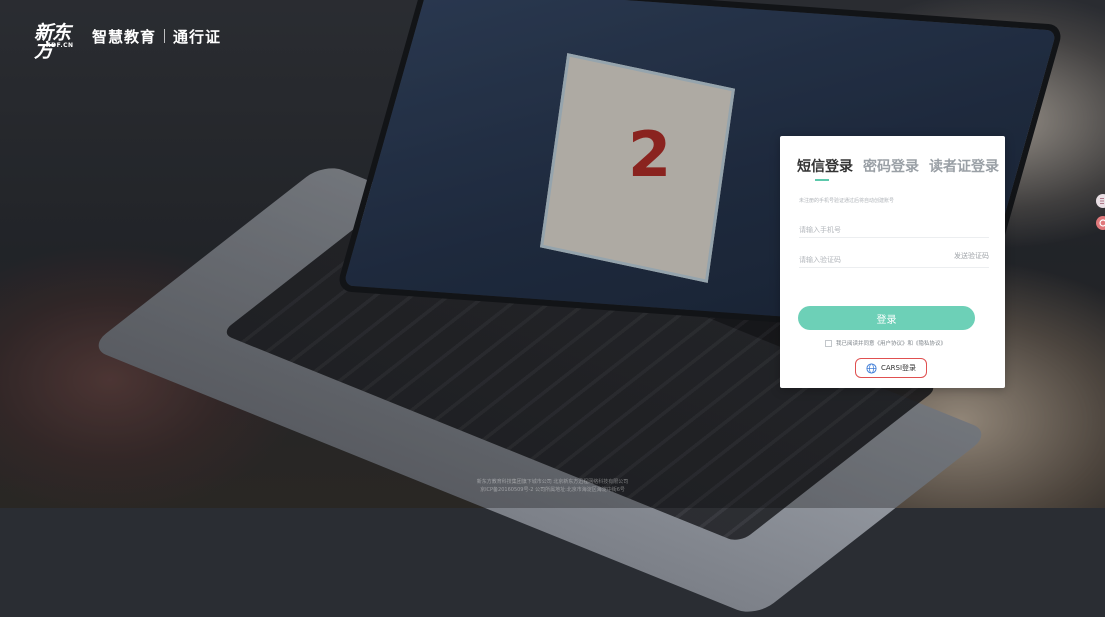 The width and height of the screenshot is (1105, 617). What do you see at coordinates (825, 166) in the screenshot?
I see `tab-sms-login: 短信登录` at bounding box center [825, 166].